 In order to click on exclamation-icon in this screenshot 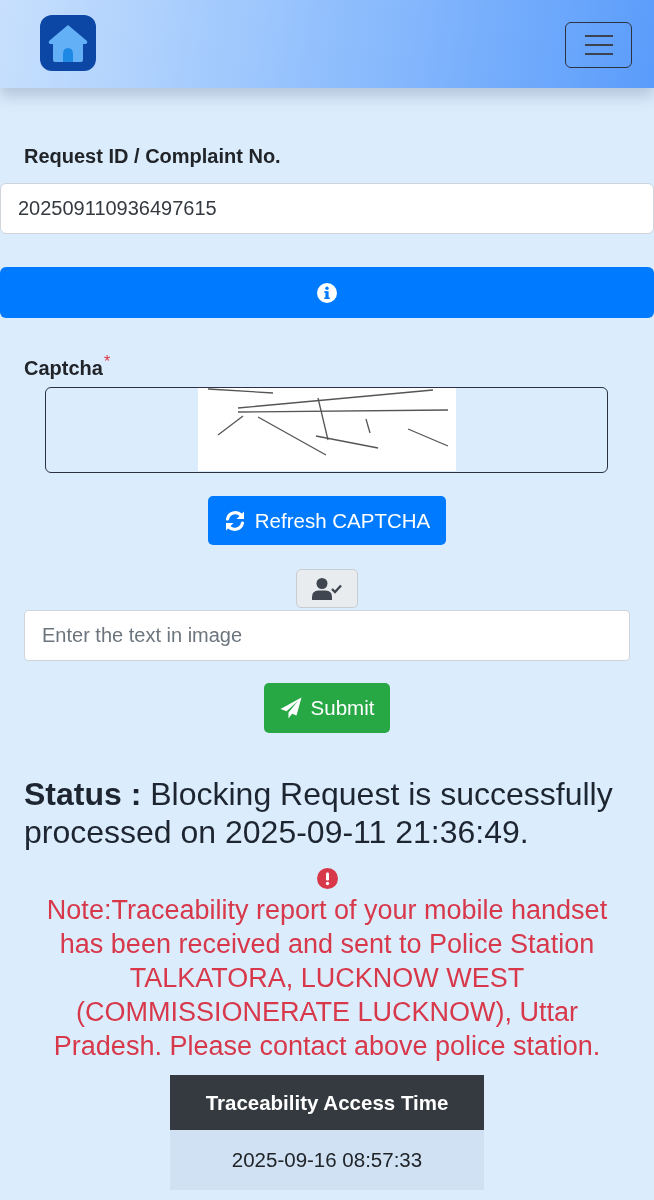, I will do `click(327, 878)`.